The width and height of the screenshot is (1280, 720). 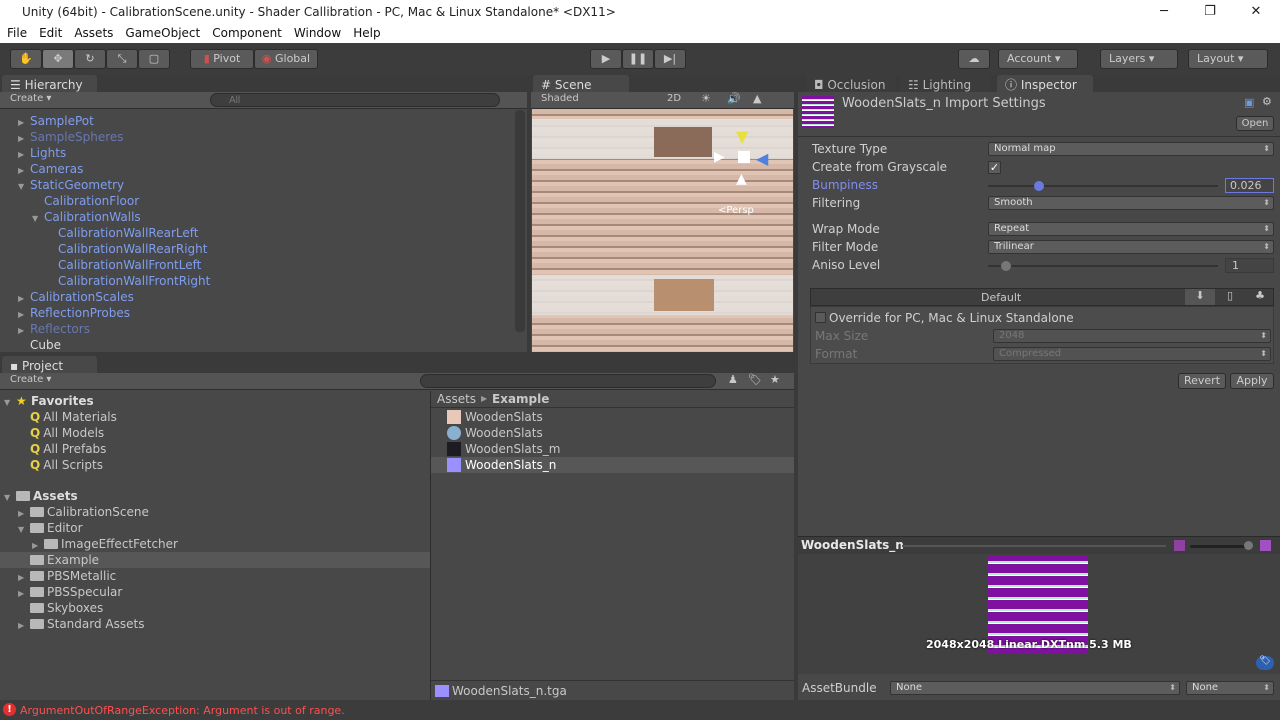 What do you see at coordinates (58, 59) in the screenshot?
I see `move-tool-button: ✥` at bounding box center [58, 59].